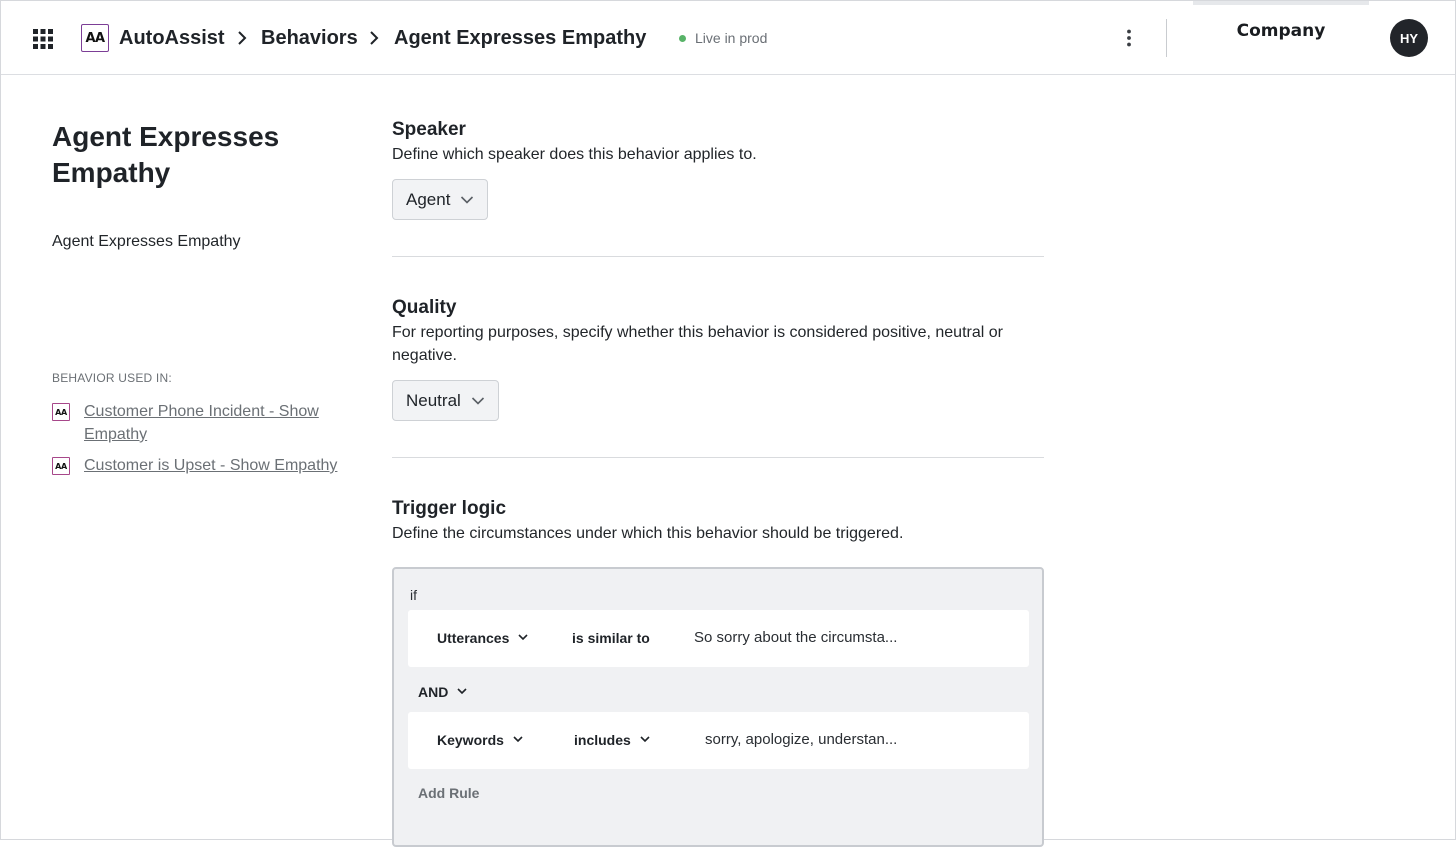 This screenshot has width=1456, height=847. I want to click on header-divider, so click(1166, 38).